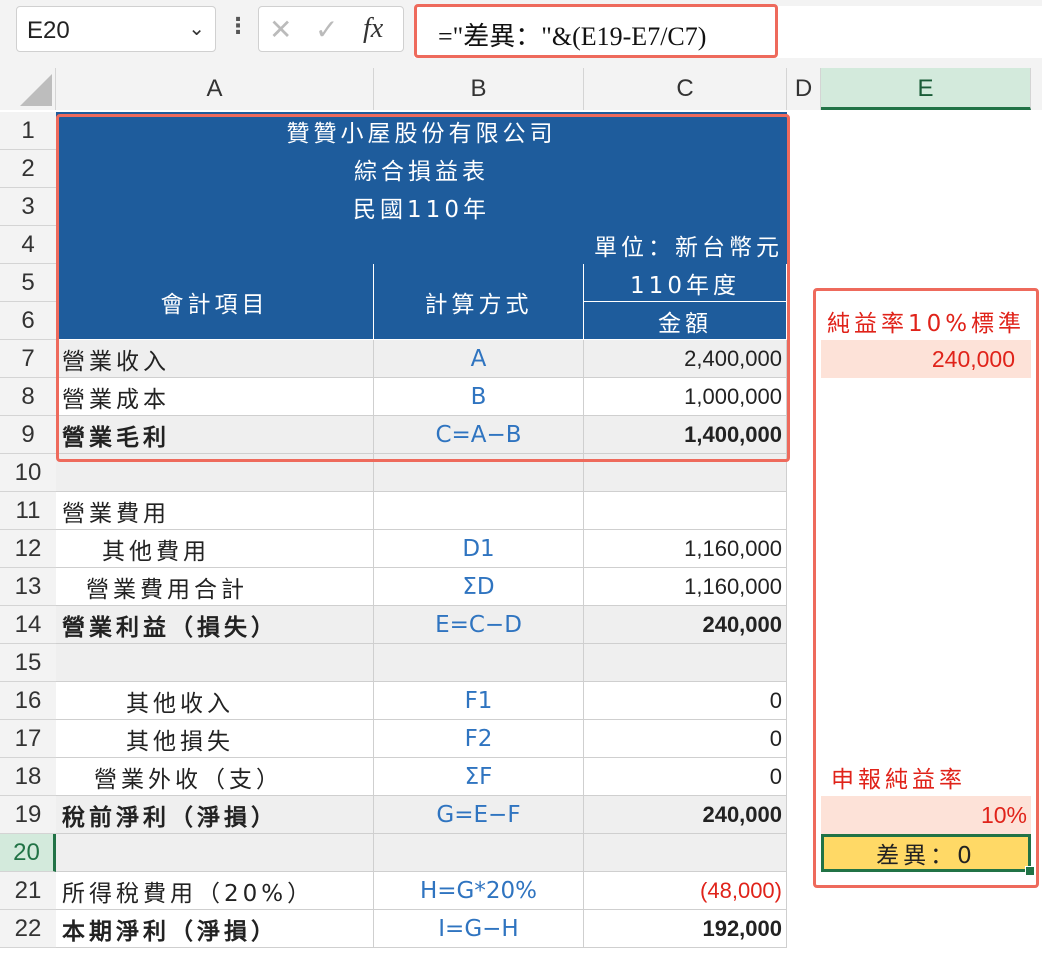 This screenshot has height=954, width=1042. I want to click on more-options-icon: ⋮, so click(238, 26).